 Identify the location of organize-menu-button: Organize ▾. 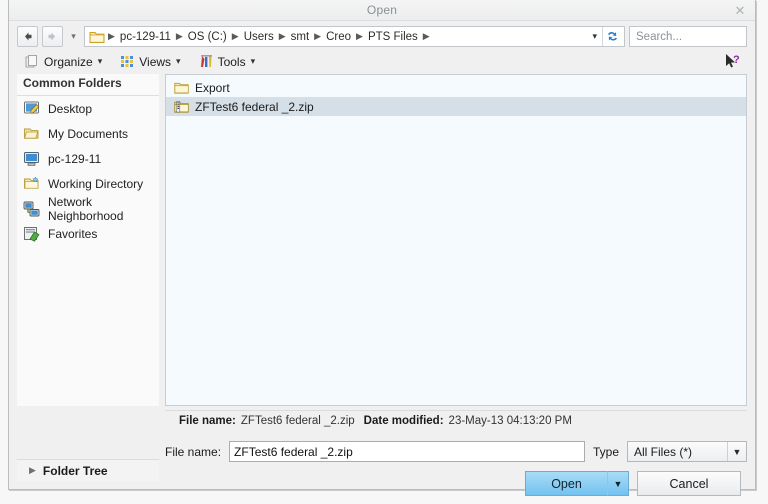
(63, 61).